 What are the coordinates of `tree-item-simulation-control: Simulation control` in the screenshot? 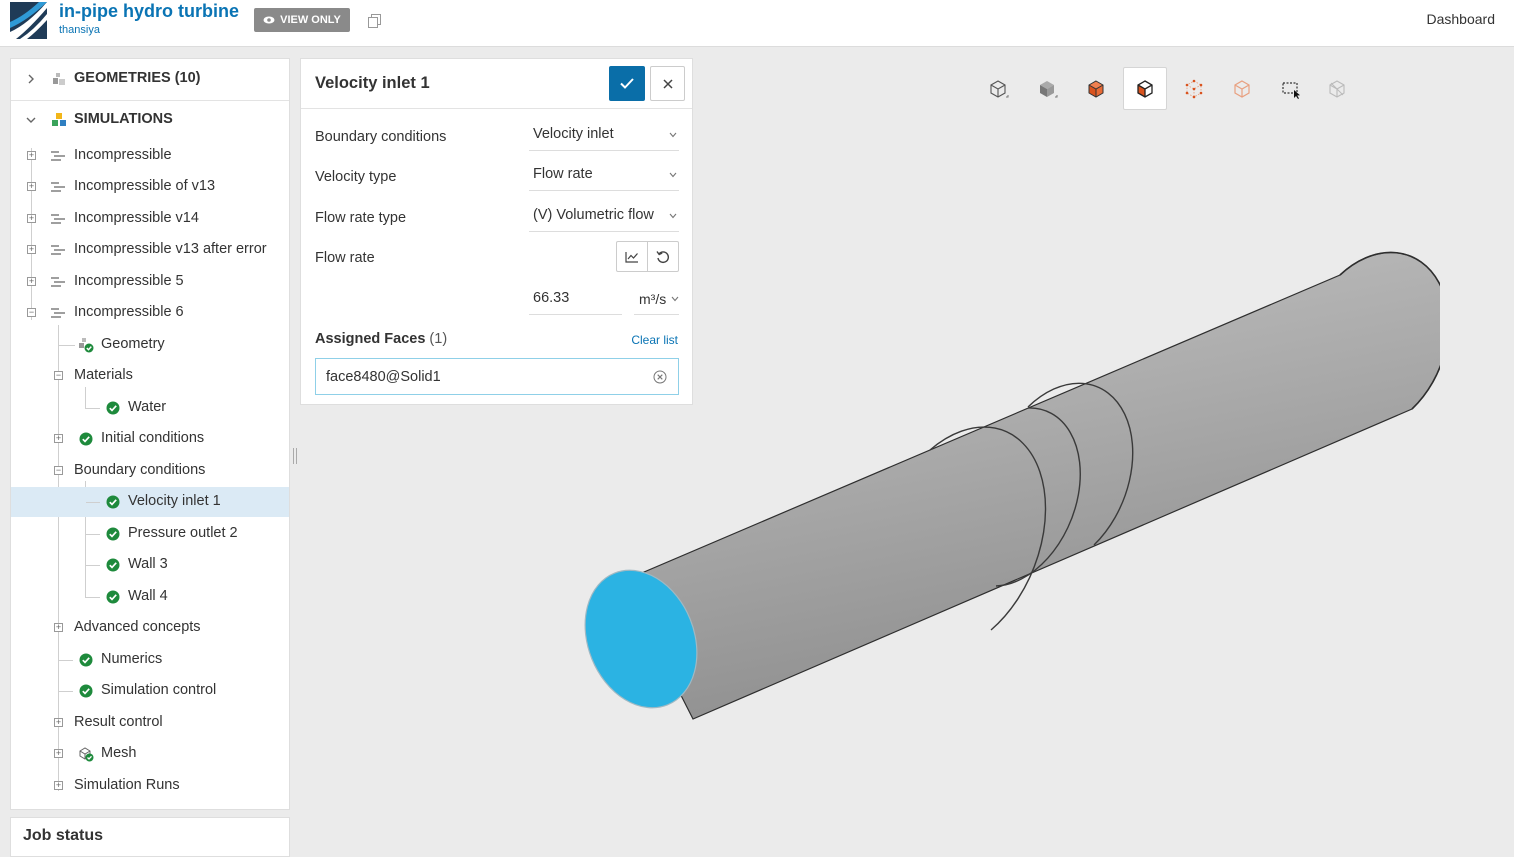 It's located at (150, 691).